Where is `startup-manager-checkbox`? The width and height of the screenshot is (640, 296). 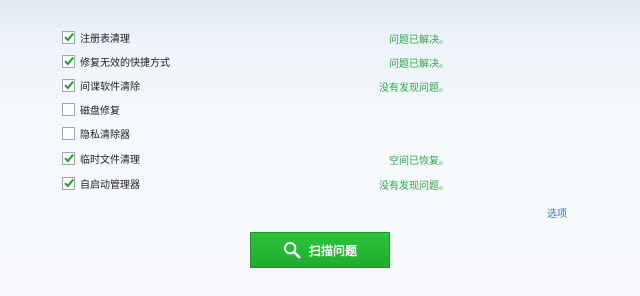 startup-manager-checkbox is located at coordinates (68, 183).